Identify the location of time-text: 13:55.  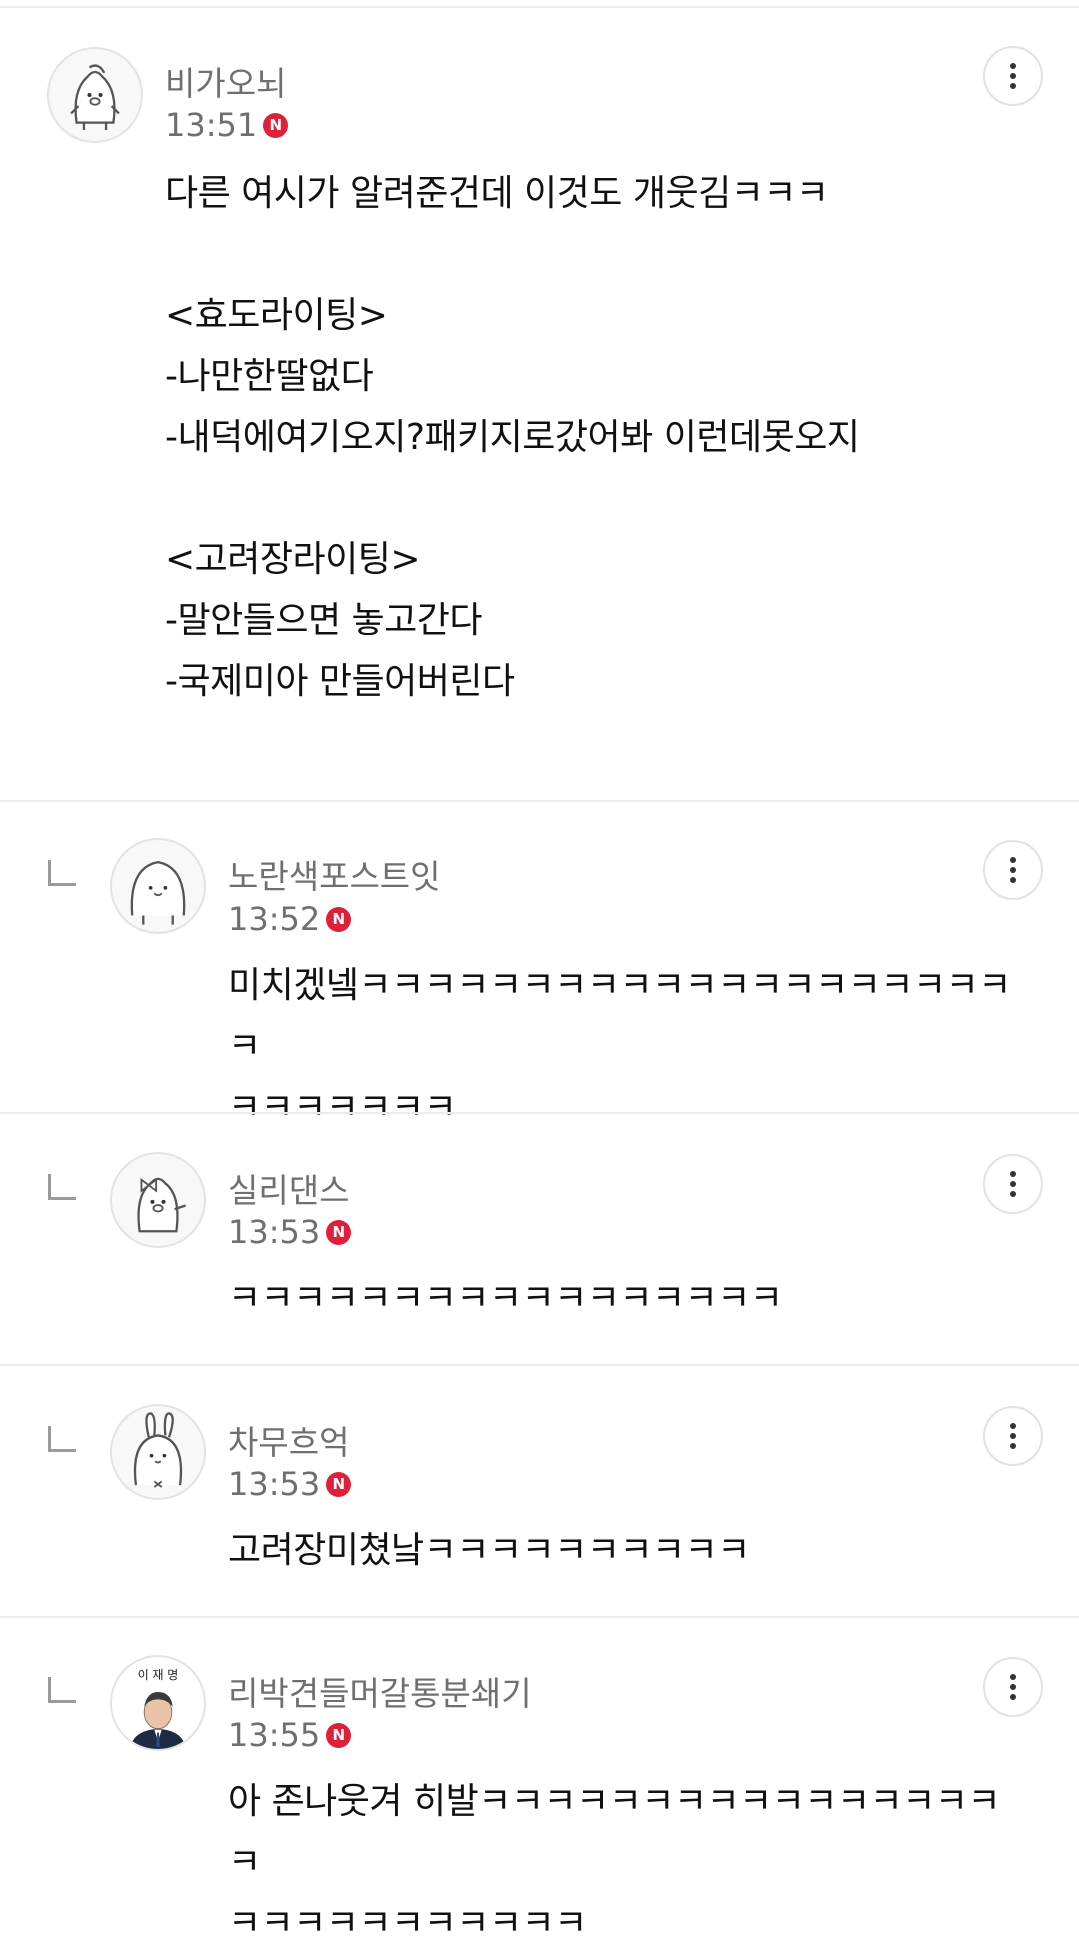
(274, 1735).